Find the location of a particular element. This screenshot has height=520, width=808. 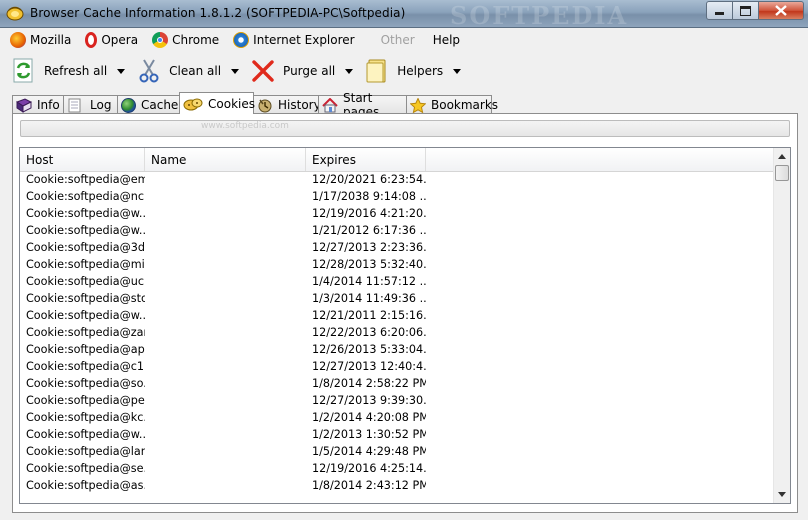

tab-history: History is located at coordinates (287, 104).